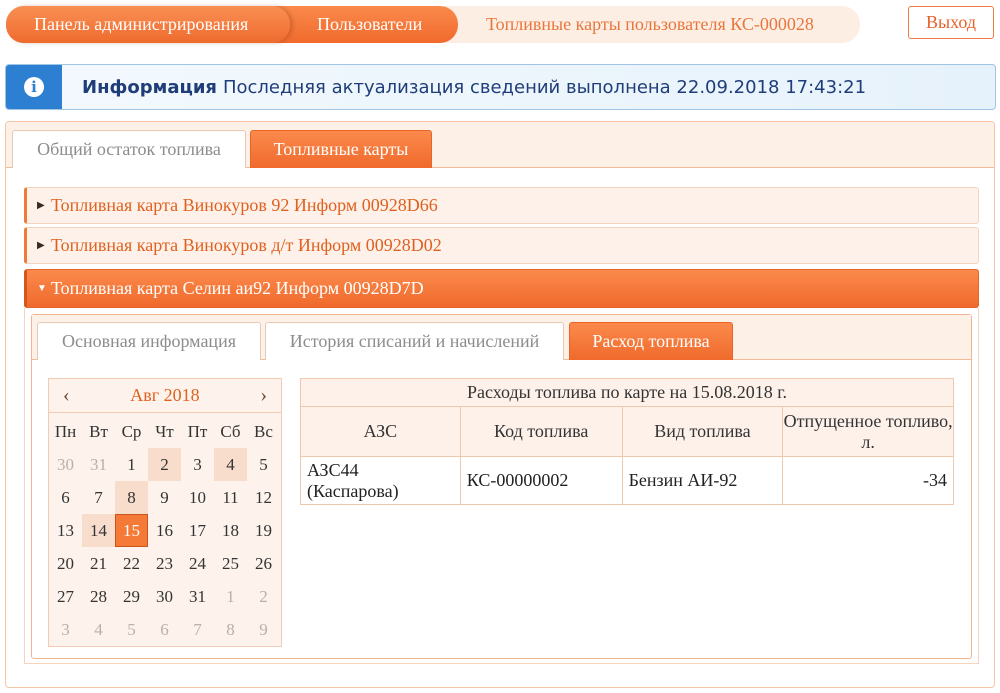 Image resolution: width=1000 pixels, height=693 pixels. Describe the element at coordinates (230, 464) in the screenshot. I see `calendar-day-highlighted: 4` at that location.